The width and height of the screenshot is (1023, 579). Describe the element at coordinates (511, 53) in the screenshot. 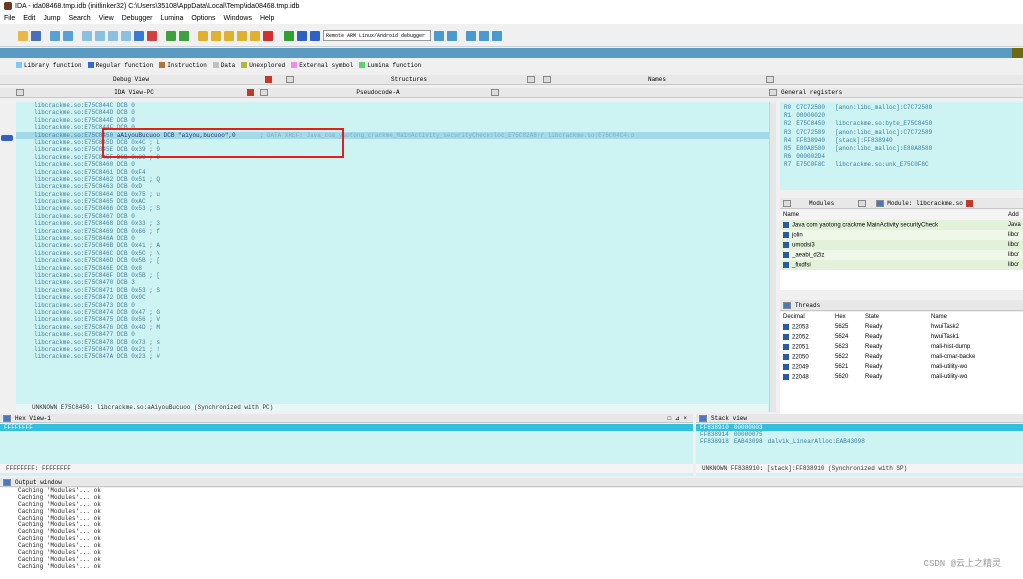

I see `navigation-band` at that location.